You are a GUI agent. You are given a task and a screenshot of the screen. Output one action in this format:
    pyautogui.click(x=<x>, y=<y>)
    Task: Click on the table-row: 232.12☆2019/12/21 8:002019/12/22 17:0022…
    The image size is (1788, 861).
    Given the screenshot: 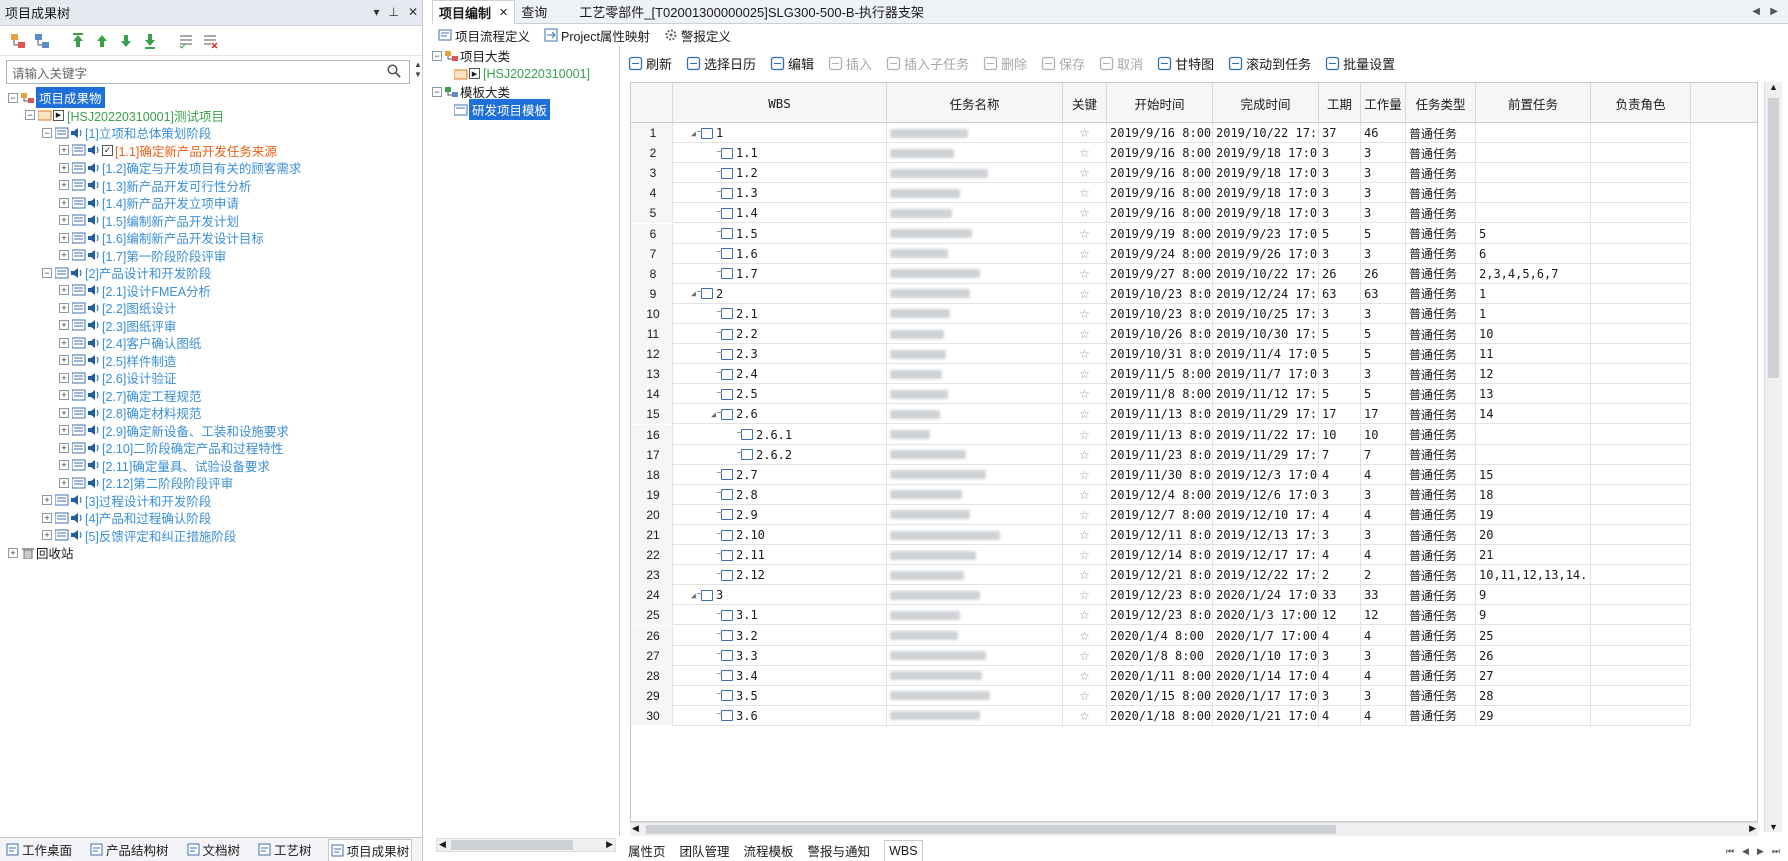 What is the action you would take?
    pyautogui.click(x=1161, y=575)
    